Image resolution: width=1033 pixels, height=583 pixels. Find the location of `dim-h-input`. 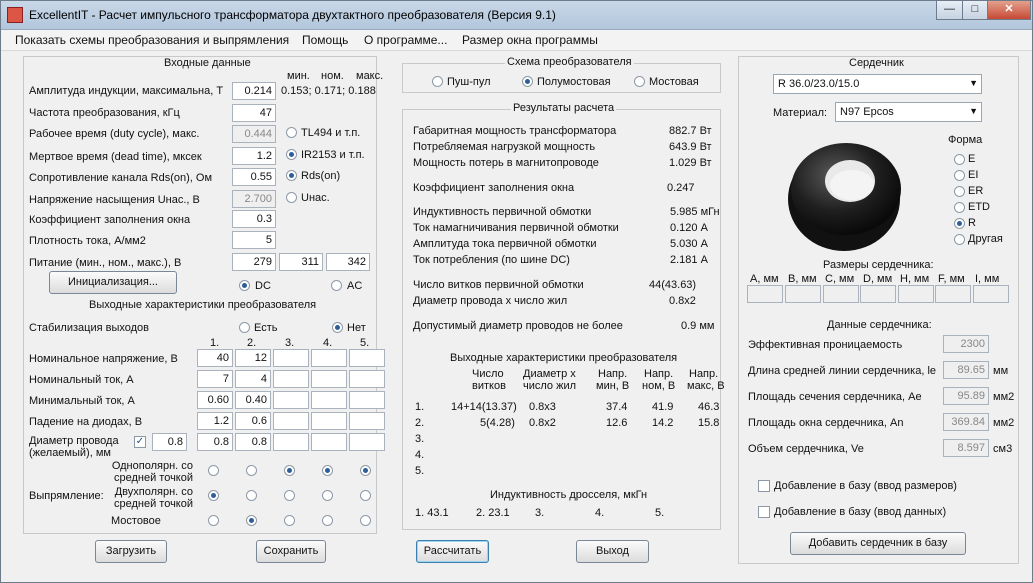

dim-h-input is located at coordinates (916, 294).